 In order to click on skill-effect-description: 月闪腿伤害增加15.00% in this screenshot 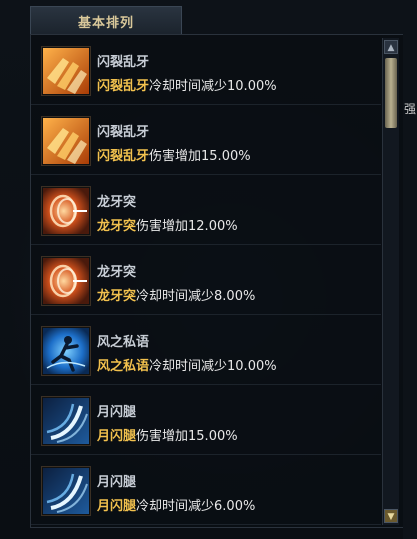, I will do `click(167, 434)`.